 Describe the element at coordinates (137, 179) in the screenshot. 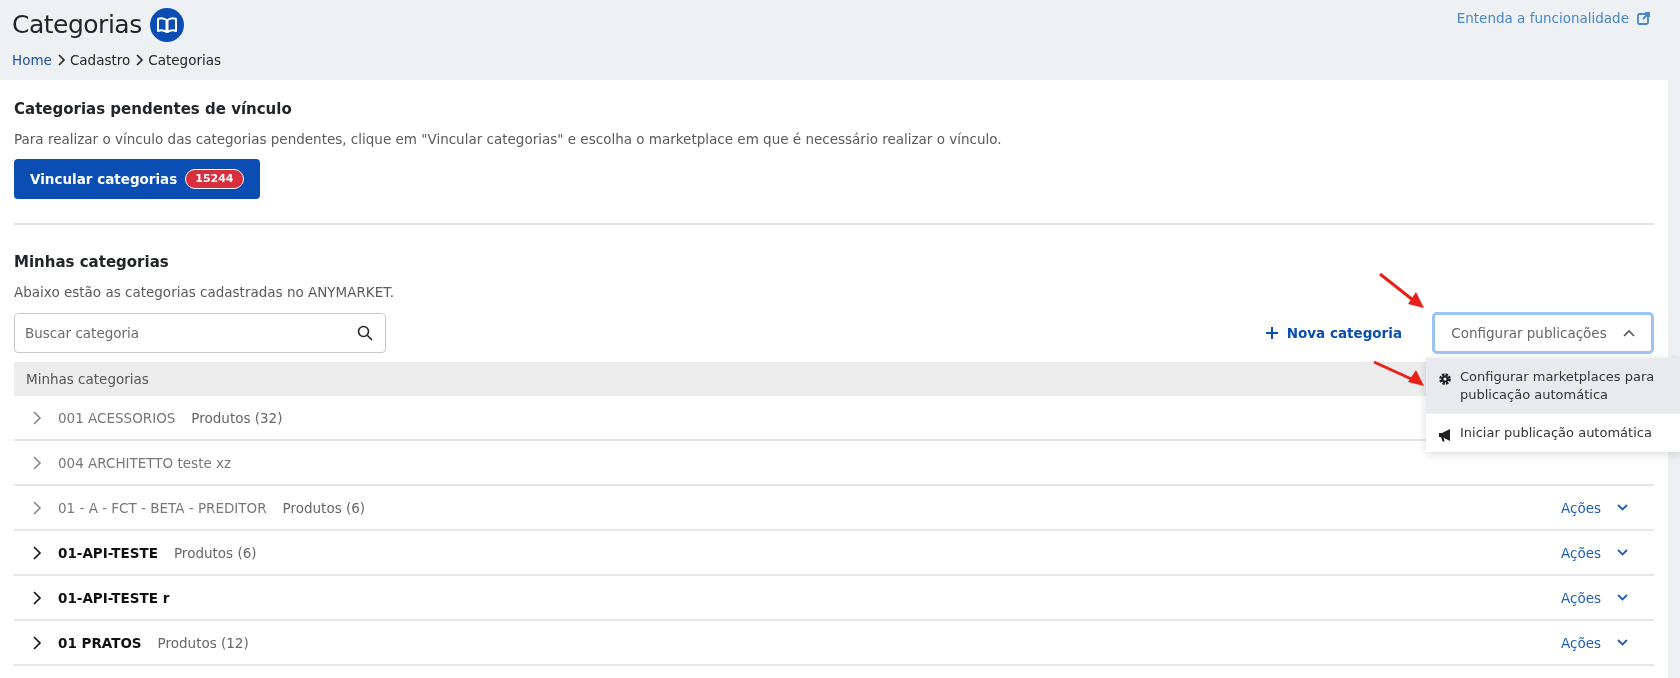

I see `link-categories-button: Vincular categorias 15244` at that location.